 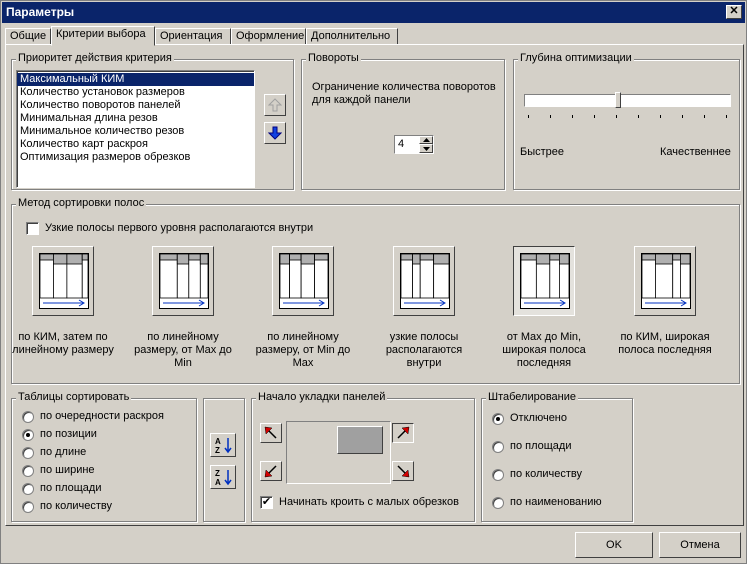 I want to click on depth-group: Глубина оптимизации Быстрее Качественнее, so click(x=626, y=121).